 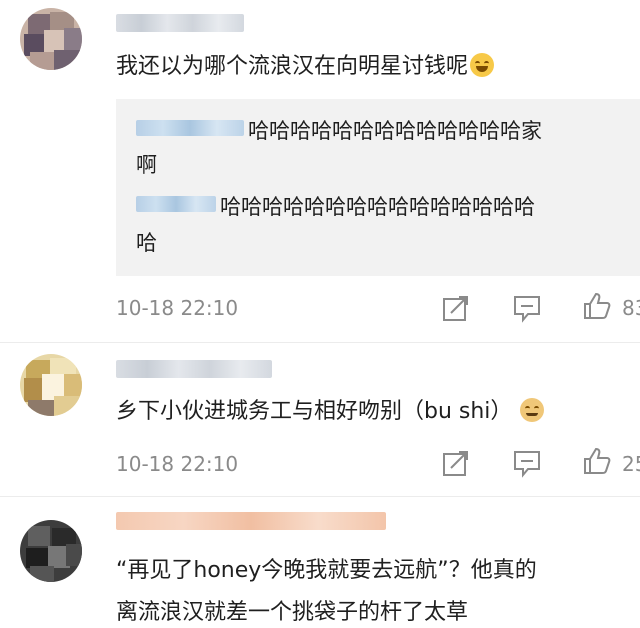 What do you see at coordinates (482, 65) in the screenshot?
I see `laughing-tears-emoji` at bounding box center [482, 65].